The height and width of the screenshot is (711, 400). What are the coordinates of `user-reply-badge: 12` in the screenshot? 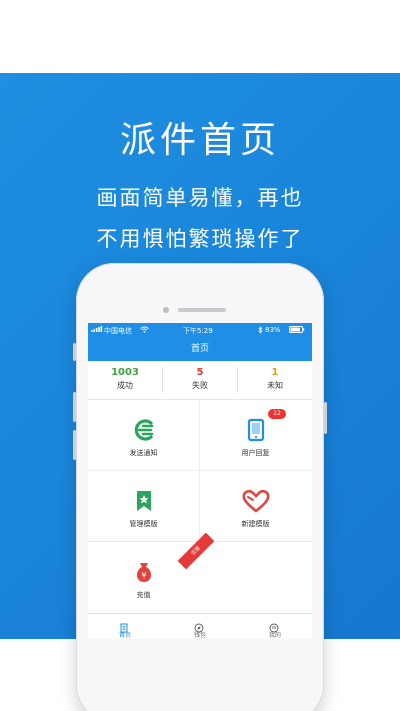 It's located at (277, 414).